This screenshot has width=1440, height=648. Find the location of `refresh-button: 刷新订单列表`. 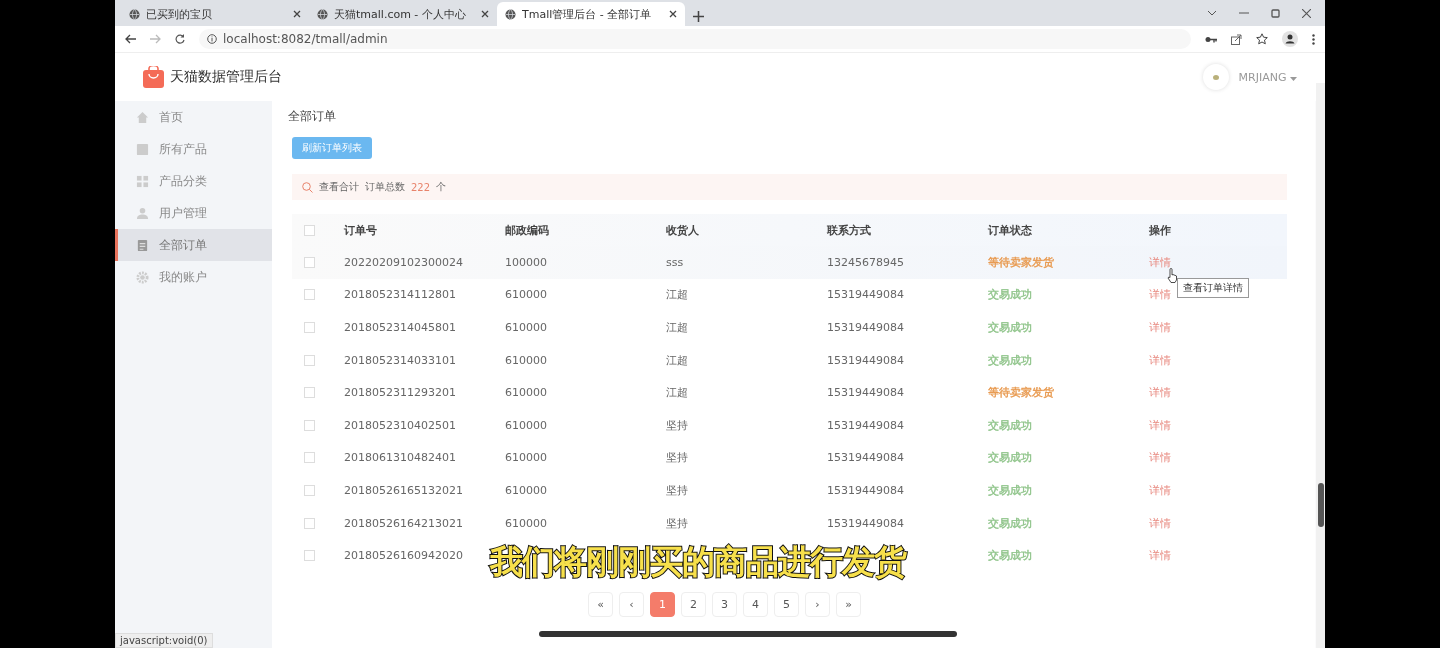

refresh-button: 刷新订单列表 is located at coordinates (332, 148).